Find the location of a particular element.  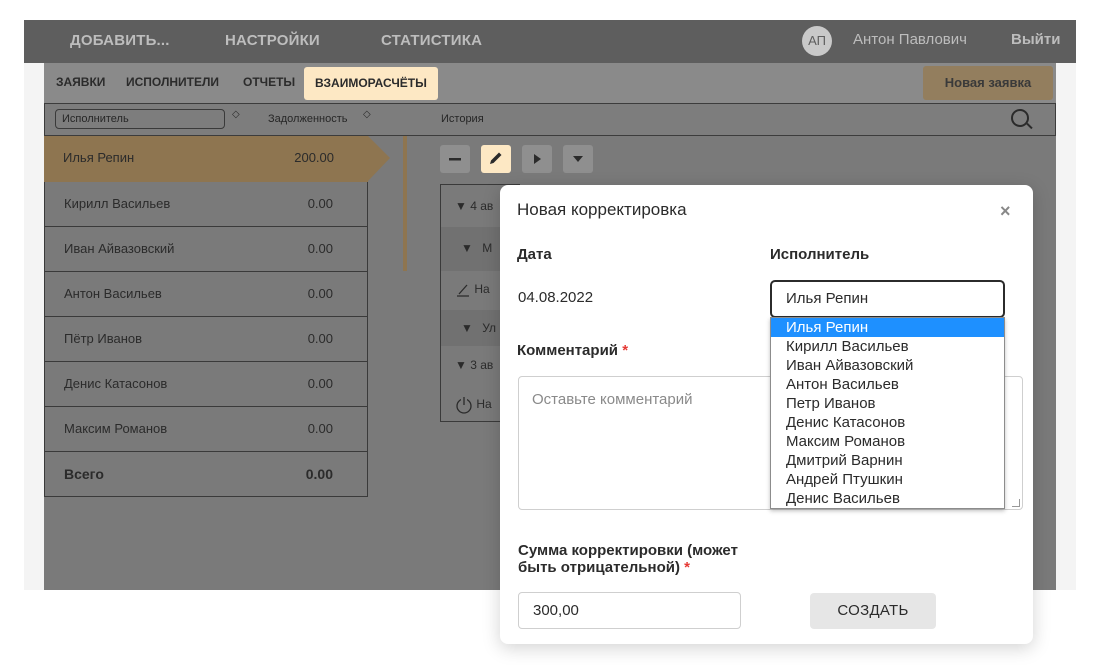

dropdown-option: Андрей Птушкин is located at coordinates (887, 479).